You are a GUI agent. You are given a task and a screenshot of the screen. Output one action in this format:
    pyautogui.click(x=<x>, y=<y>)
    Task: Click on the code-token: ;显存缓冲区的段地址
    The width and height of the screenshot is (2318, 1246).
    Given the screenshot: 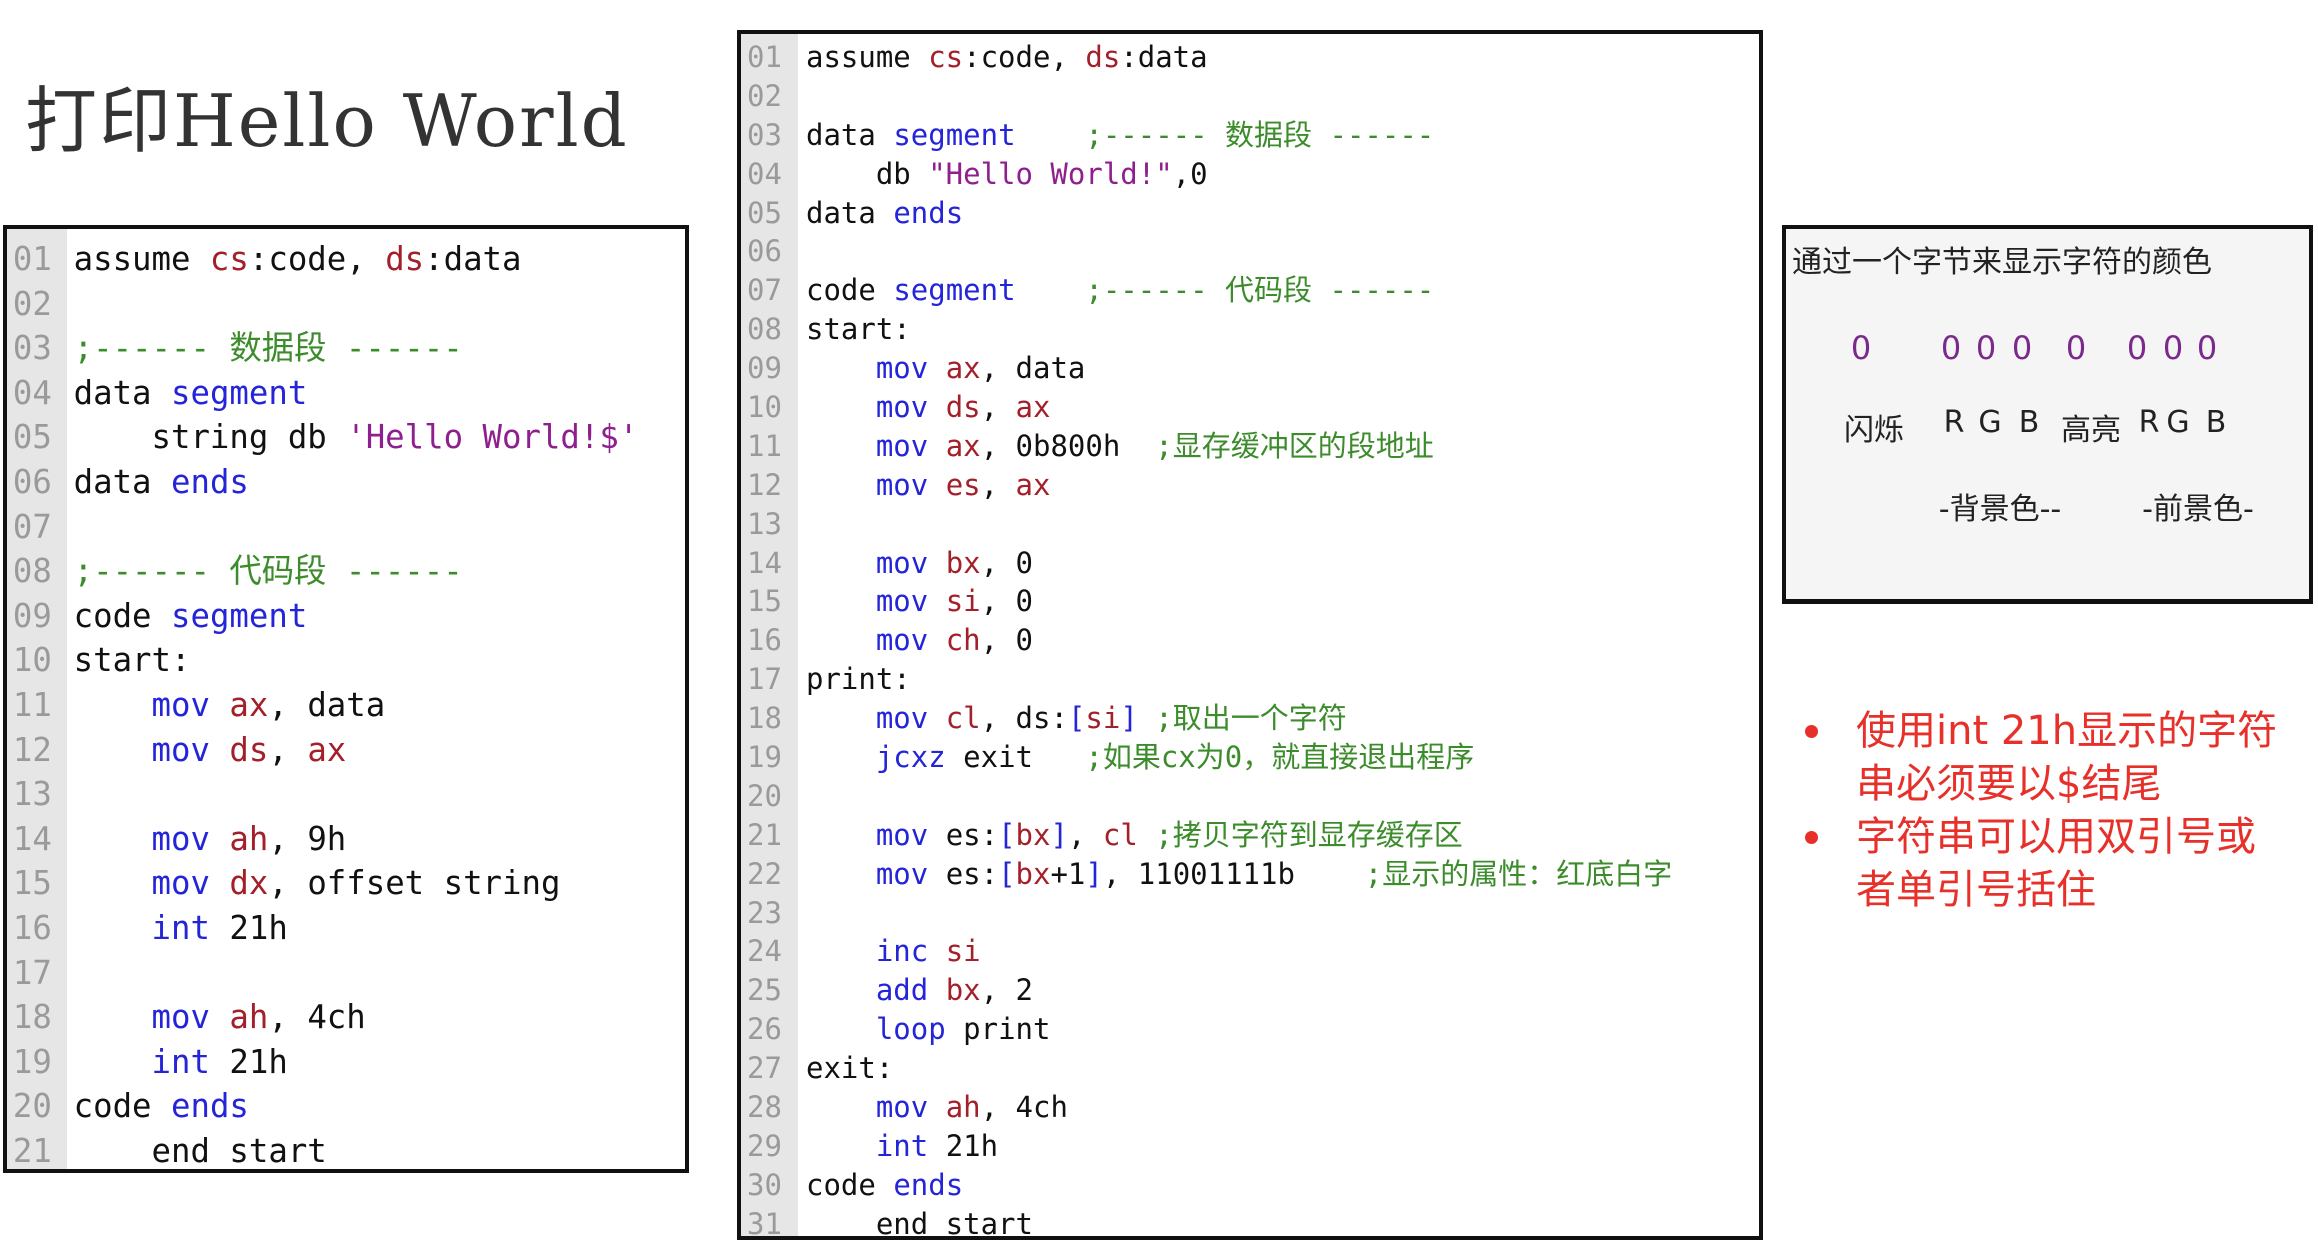 What is the action you would take?
    pyautogui.click(x=1294, y=445)
    